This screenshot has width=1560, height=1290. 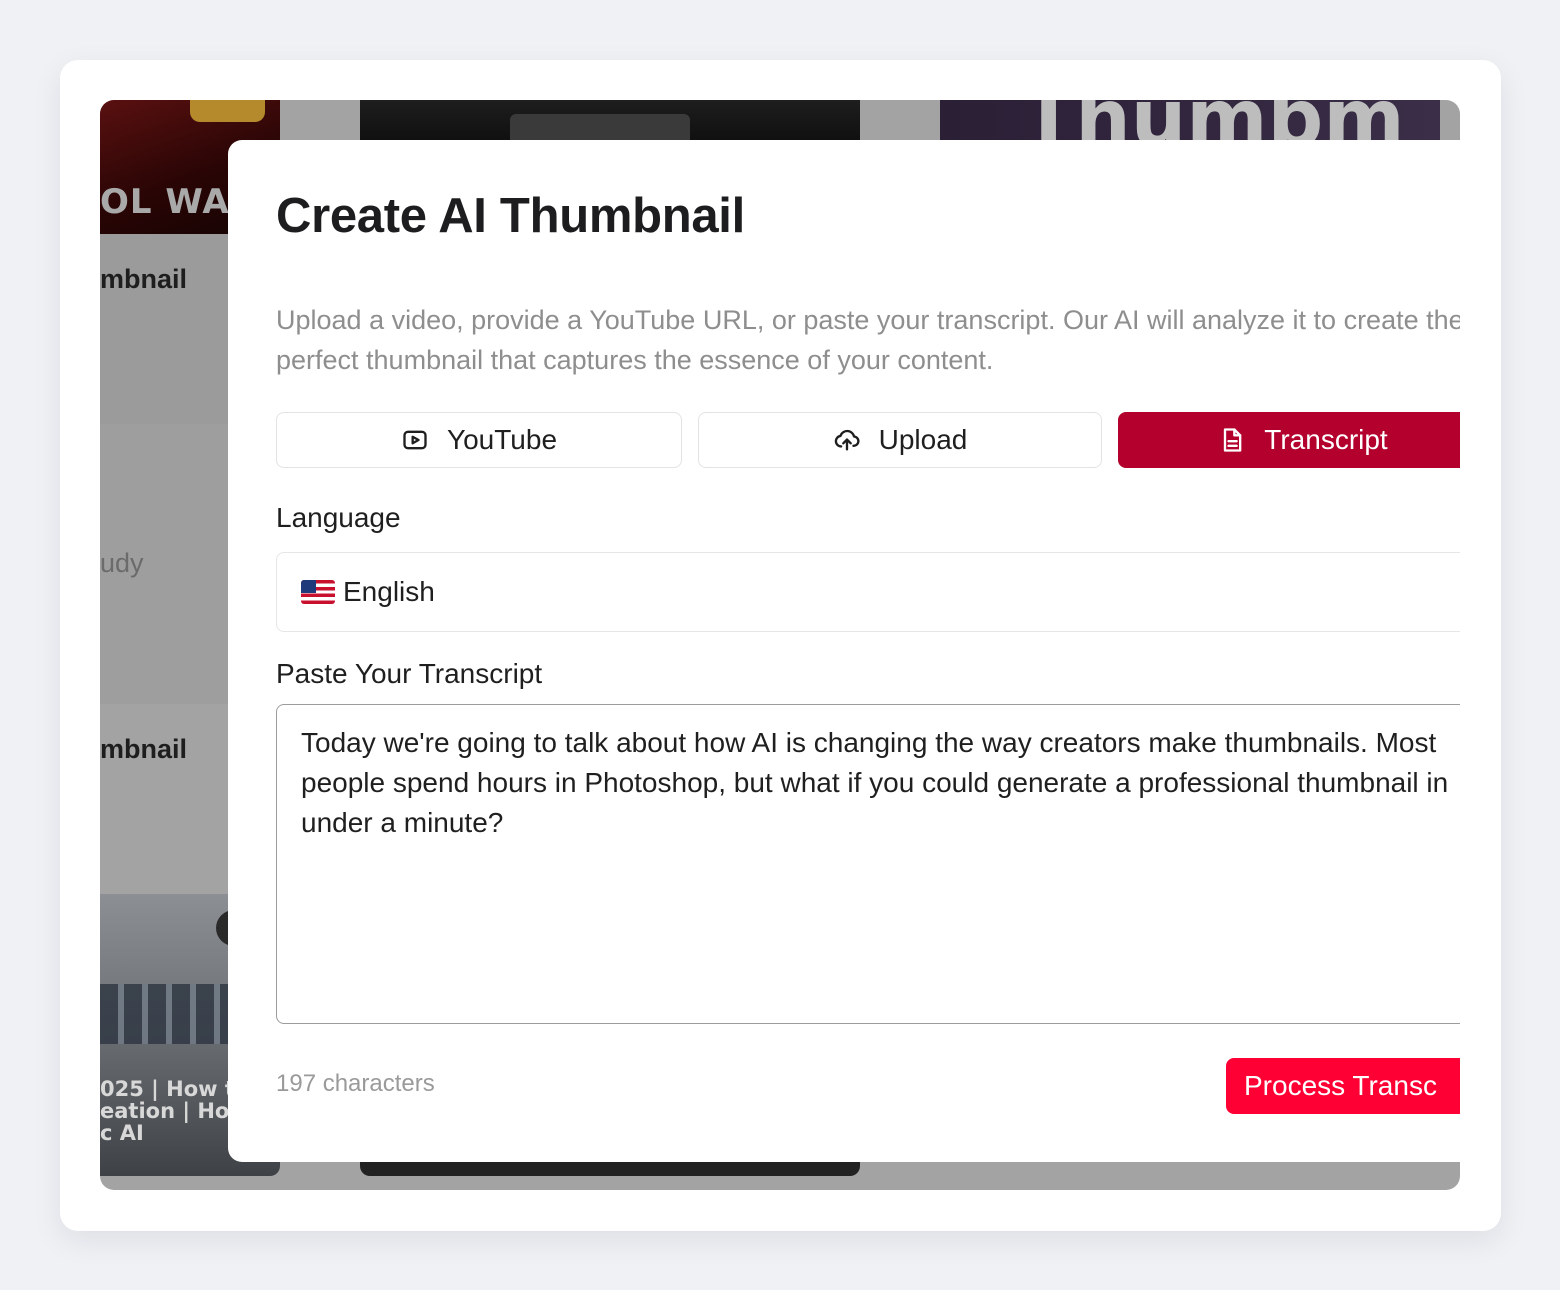 What do you see at coordinates (600, 127) in the screenshot?
I see `laptop-graphic` at bounding box center [600, 127].